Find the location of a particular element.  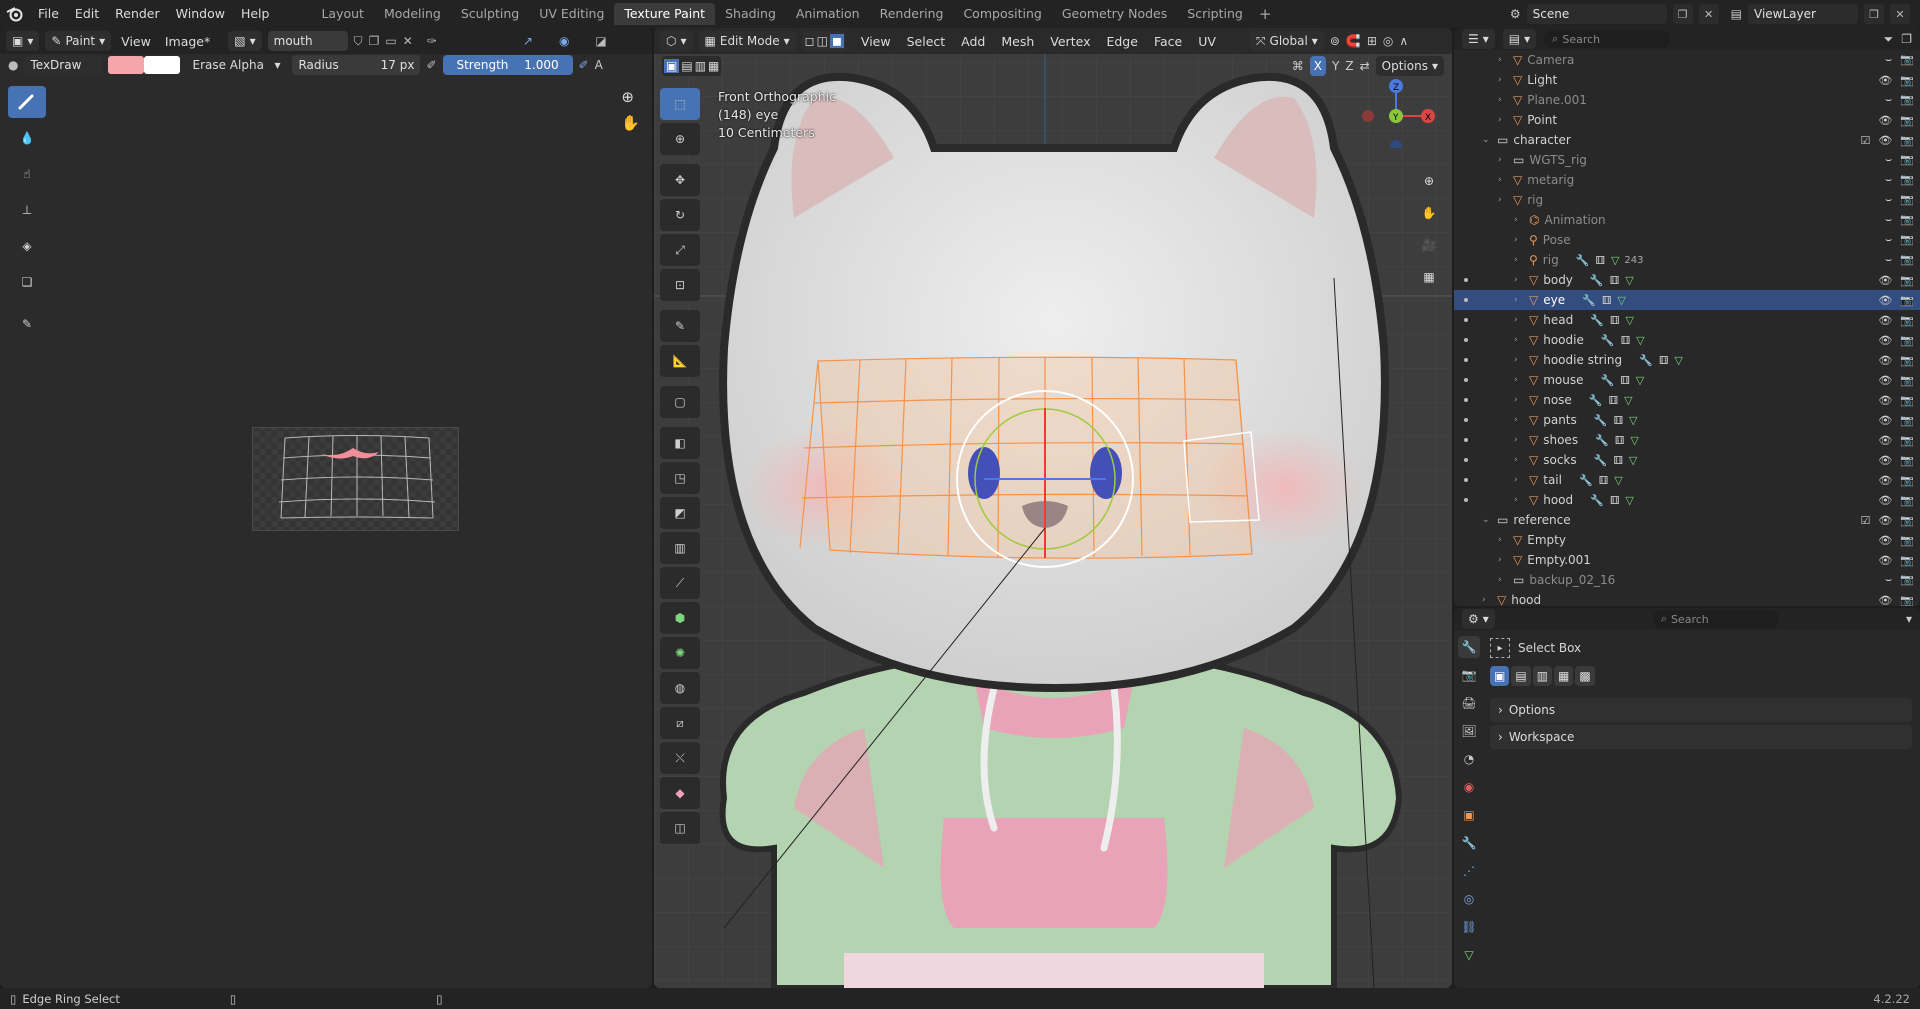

select-intersect-icon: ▩ is located at coordinates (1585, 676).